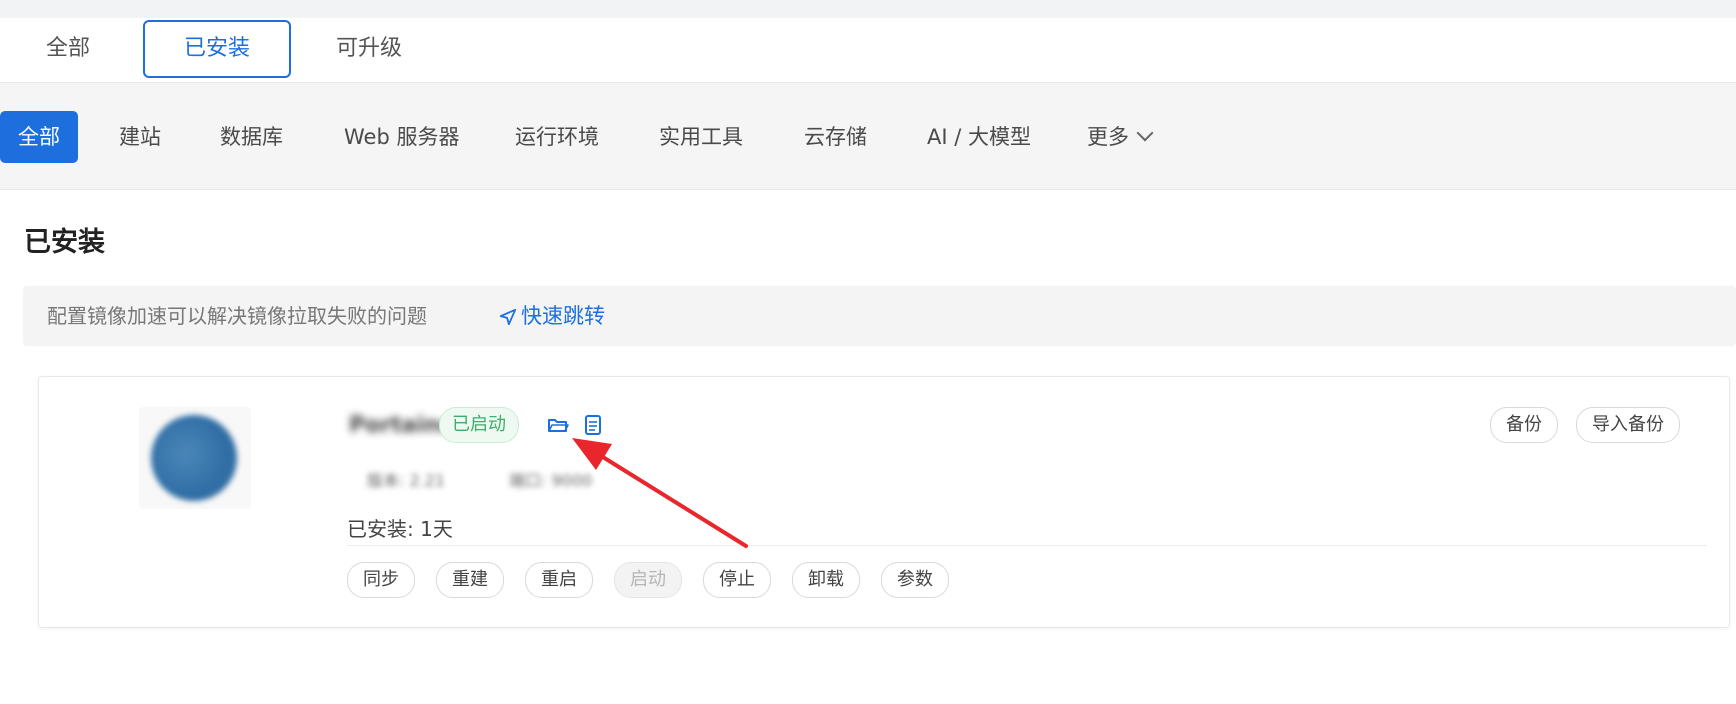 The image size is (1736, 704). Describe the element at coordinates (979, 137) in the screenshot. I see `filter-ai-models: AI / 大模型` at that location.